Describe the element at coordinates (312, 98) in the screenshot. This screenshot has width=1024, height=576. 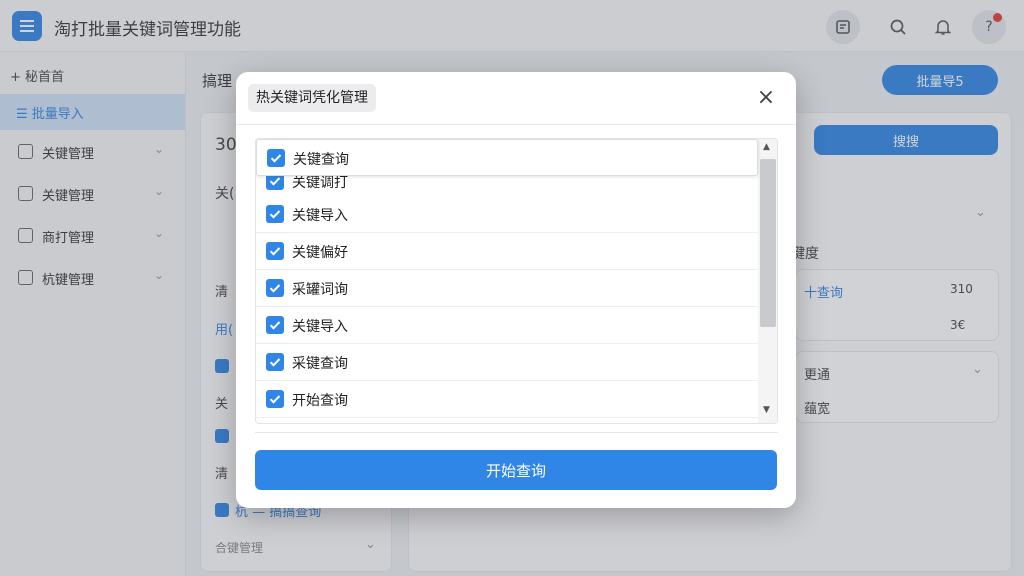
I see `modal-title: 热关键词凭化管理` at that location.